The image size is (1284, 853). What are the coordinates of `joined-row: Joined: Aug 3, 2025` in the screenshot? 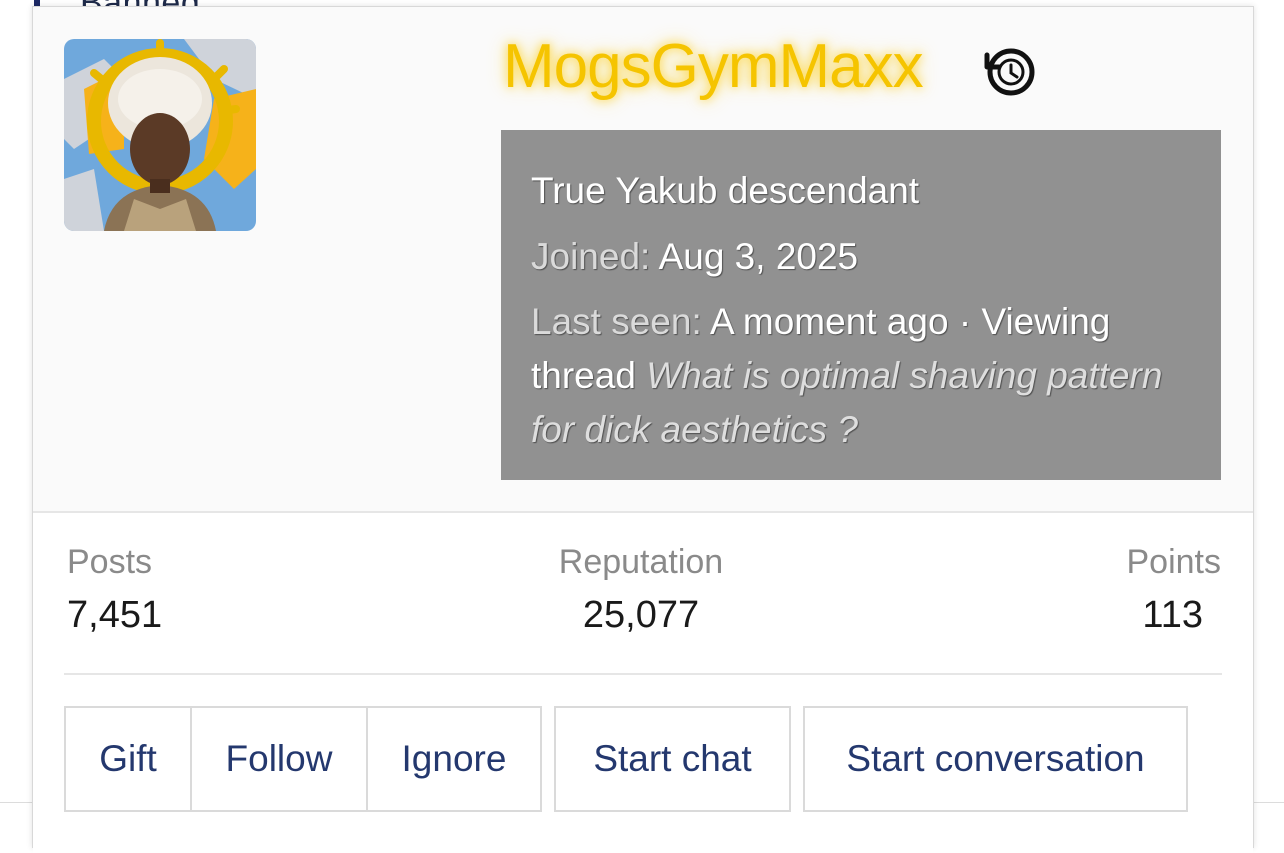 It's located at (861, 257).